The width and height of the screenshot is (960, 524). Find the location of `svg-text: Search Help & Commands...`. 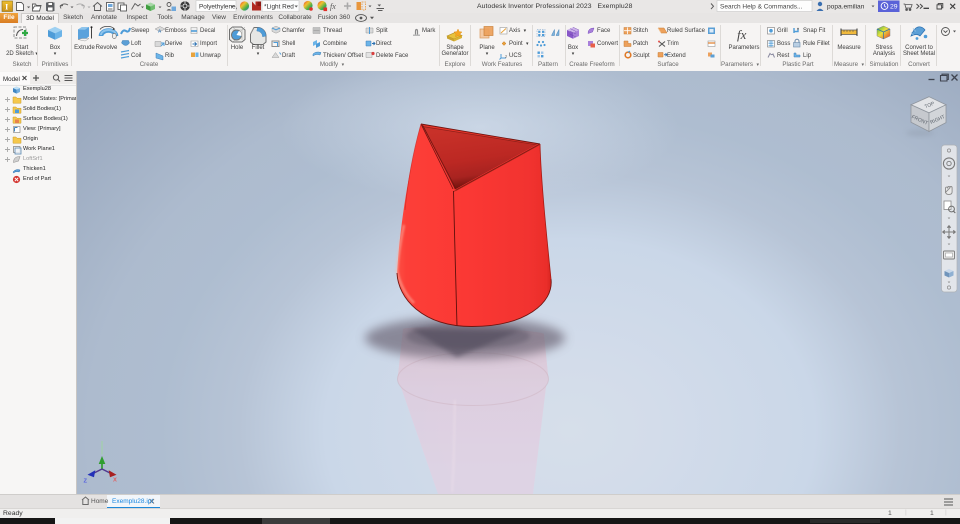

svg-text: Search Help & Commands... is located at coordinates (761, 6).